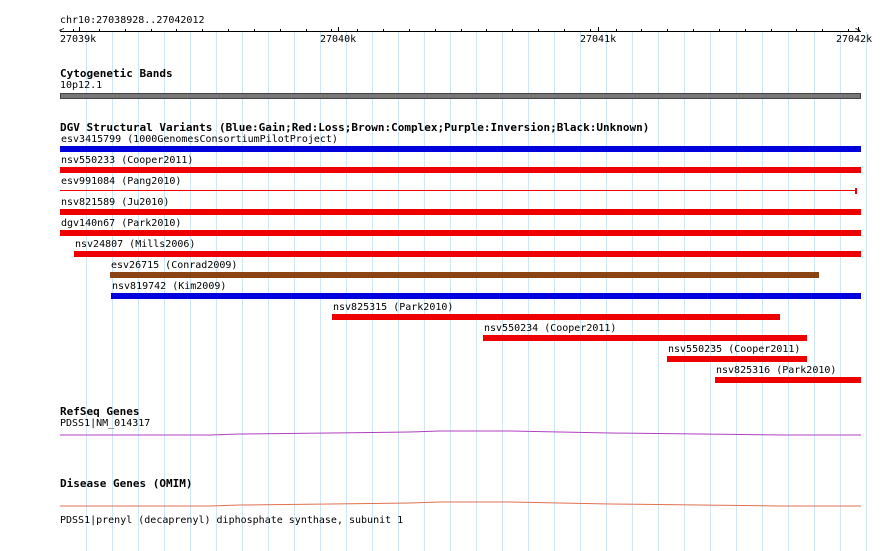 The width and height of the screenshot is (890, 551). I want to click on variant-label: nsv550233 (Cooper2011), so click(127, 161).